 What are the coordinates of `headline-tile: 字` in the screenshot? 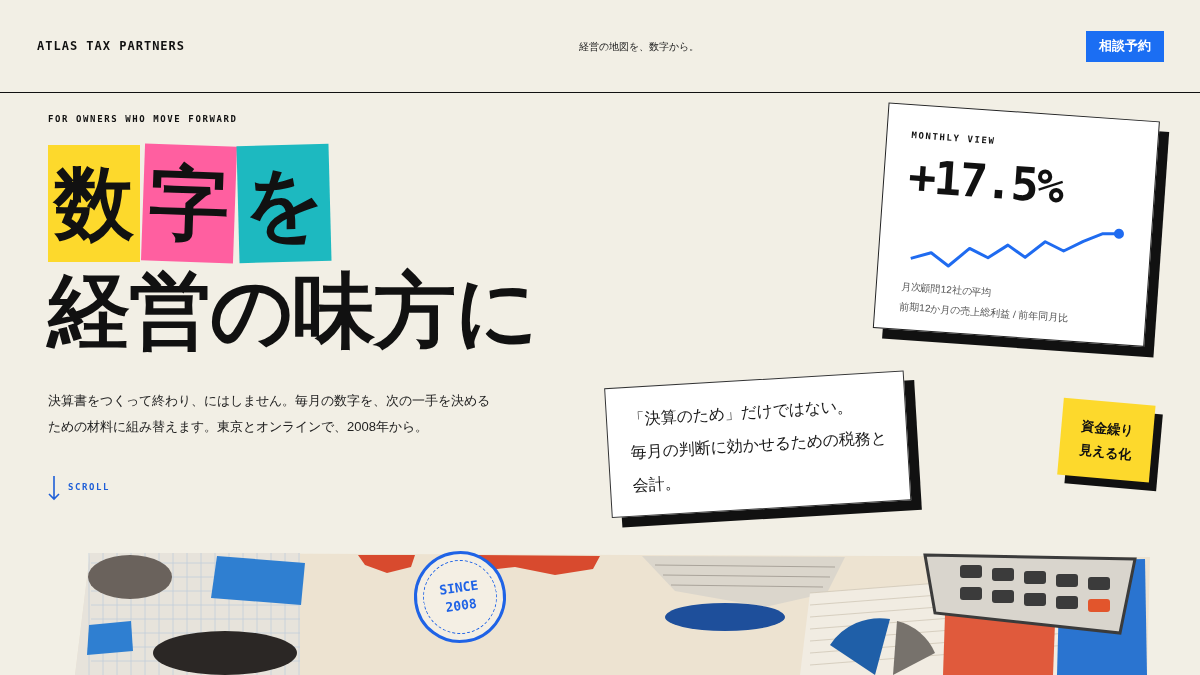 It's located at (189, 203).